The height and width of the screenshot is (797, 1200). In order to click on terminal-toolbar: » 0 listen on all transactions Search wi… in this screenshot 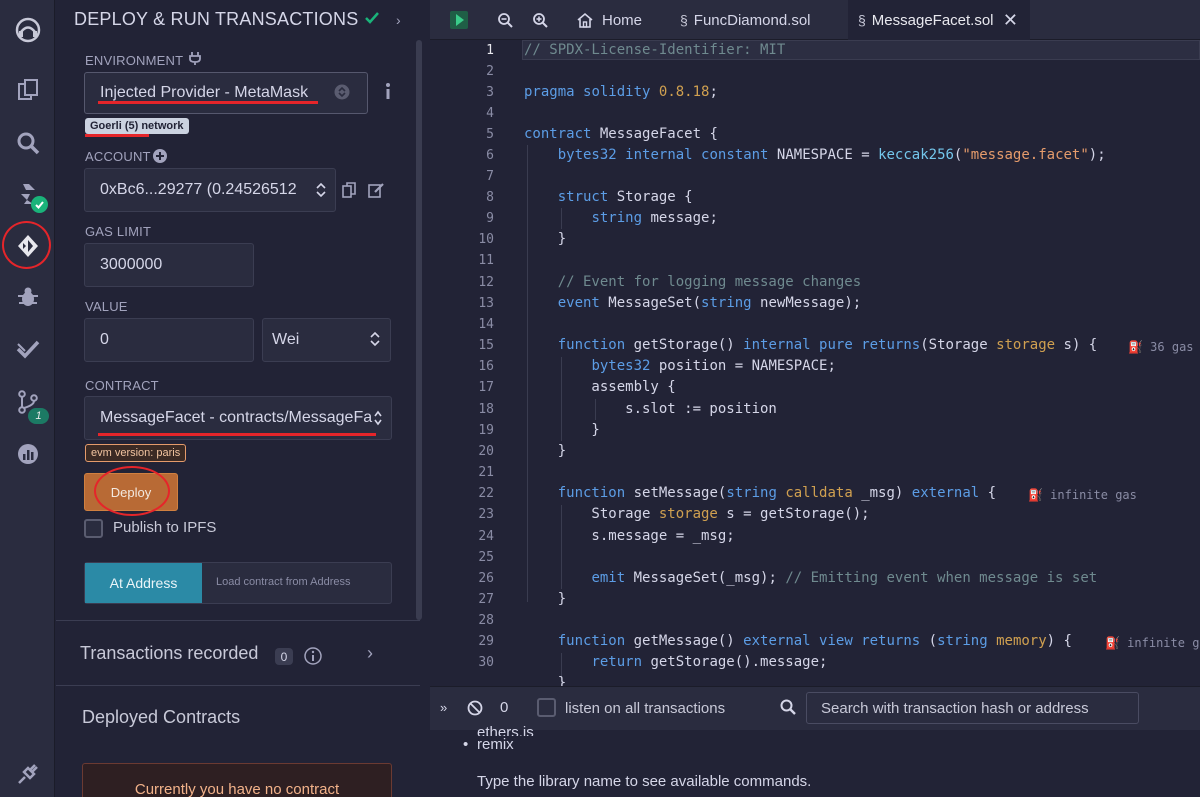, I will do `click(815, 708)`.